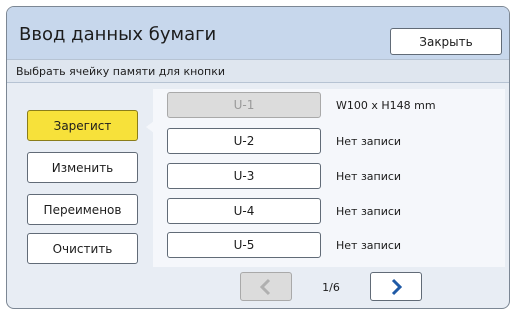 Image resolution: width=516 pixels, height=315 pixels. What do you see at coordinates (244, 211) in the screenshot?
I see `memory-slot-u4: U-4` at bounding box center [244, 211].